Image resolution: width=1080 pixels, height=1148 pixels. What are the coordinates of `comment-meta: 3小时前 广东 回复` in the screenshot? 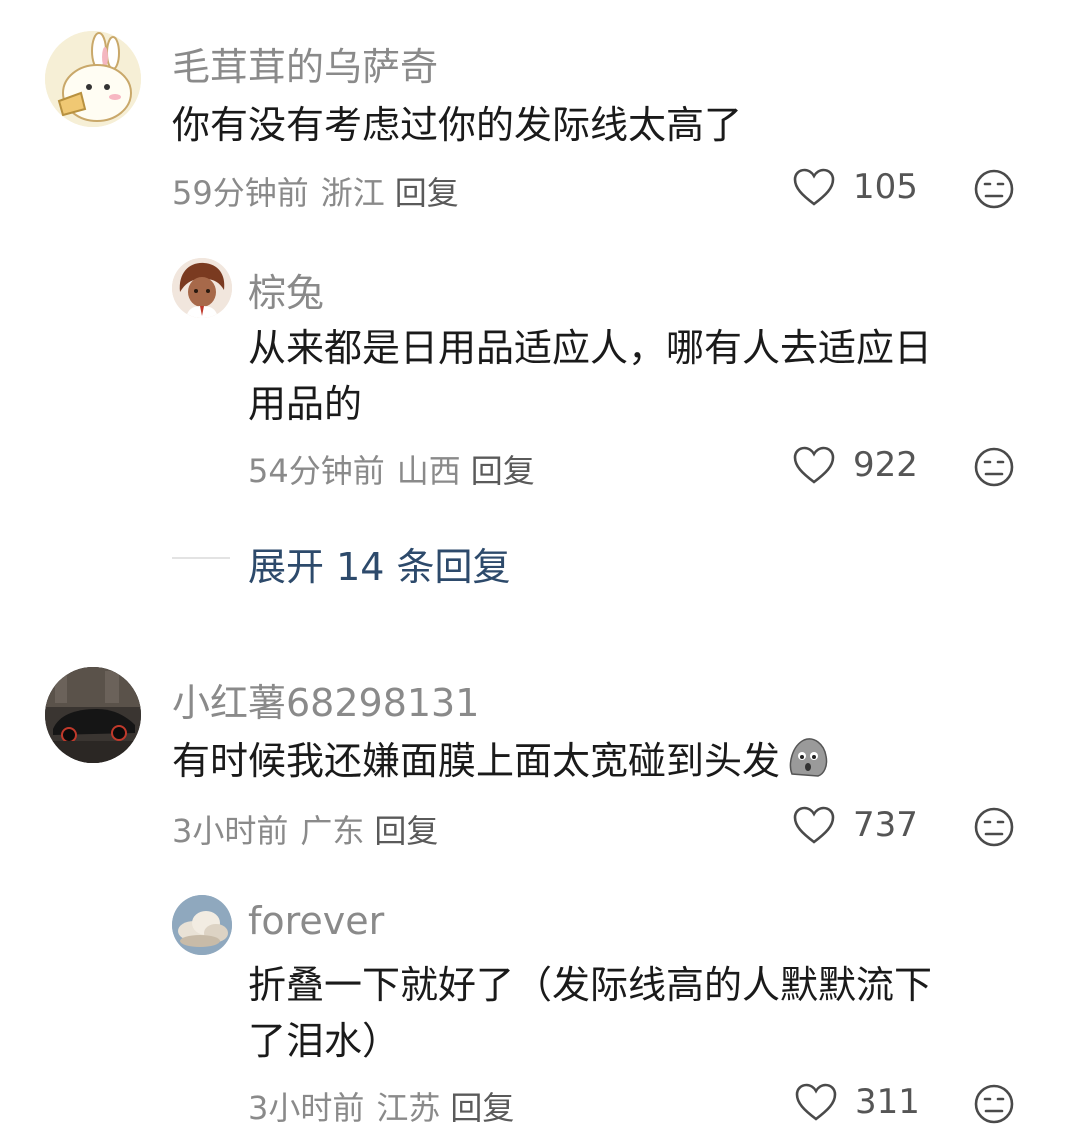 It's located at (305, 829).